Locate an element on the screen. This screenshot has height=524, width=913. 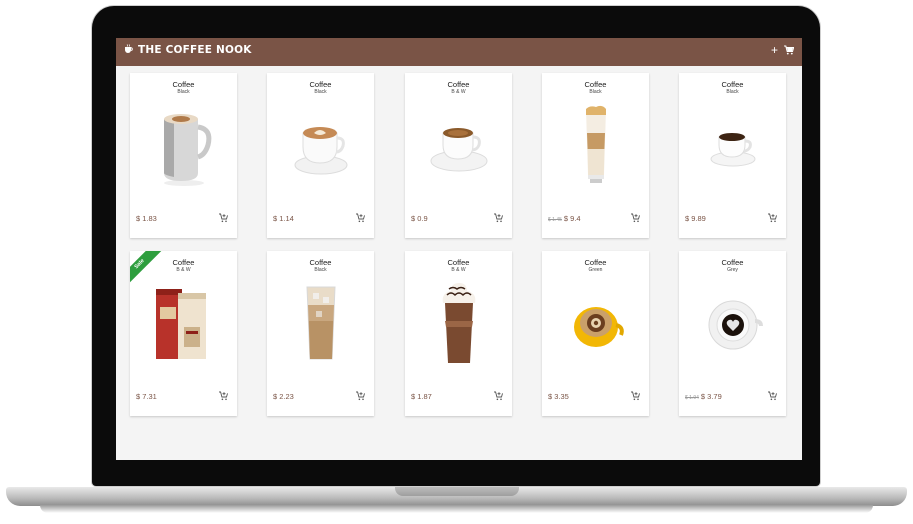
product-card: Coffee B & W $ 1.87 is located at coordinates (458, 333).